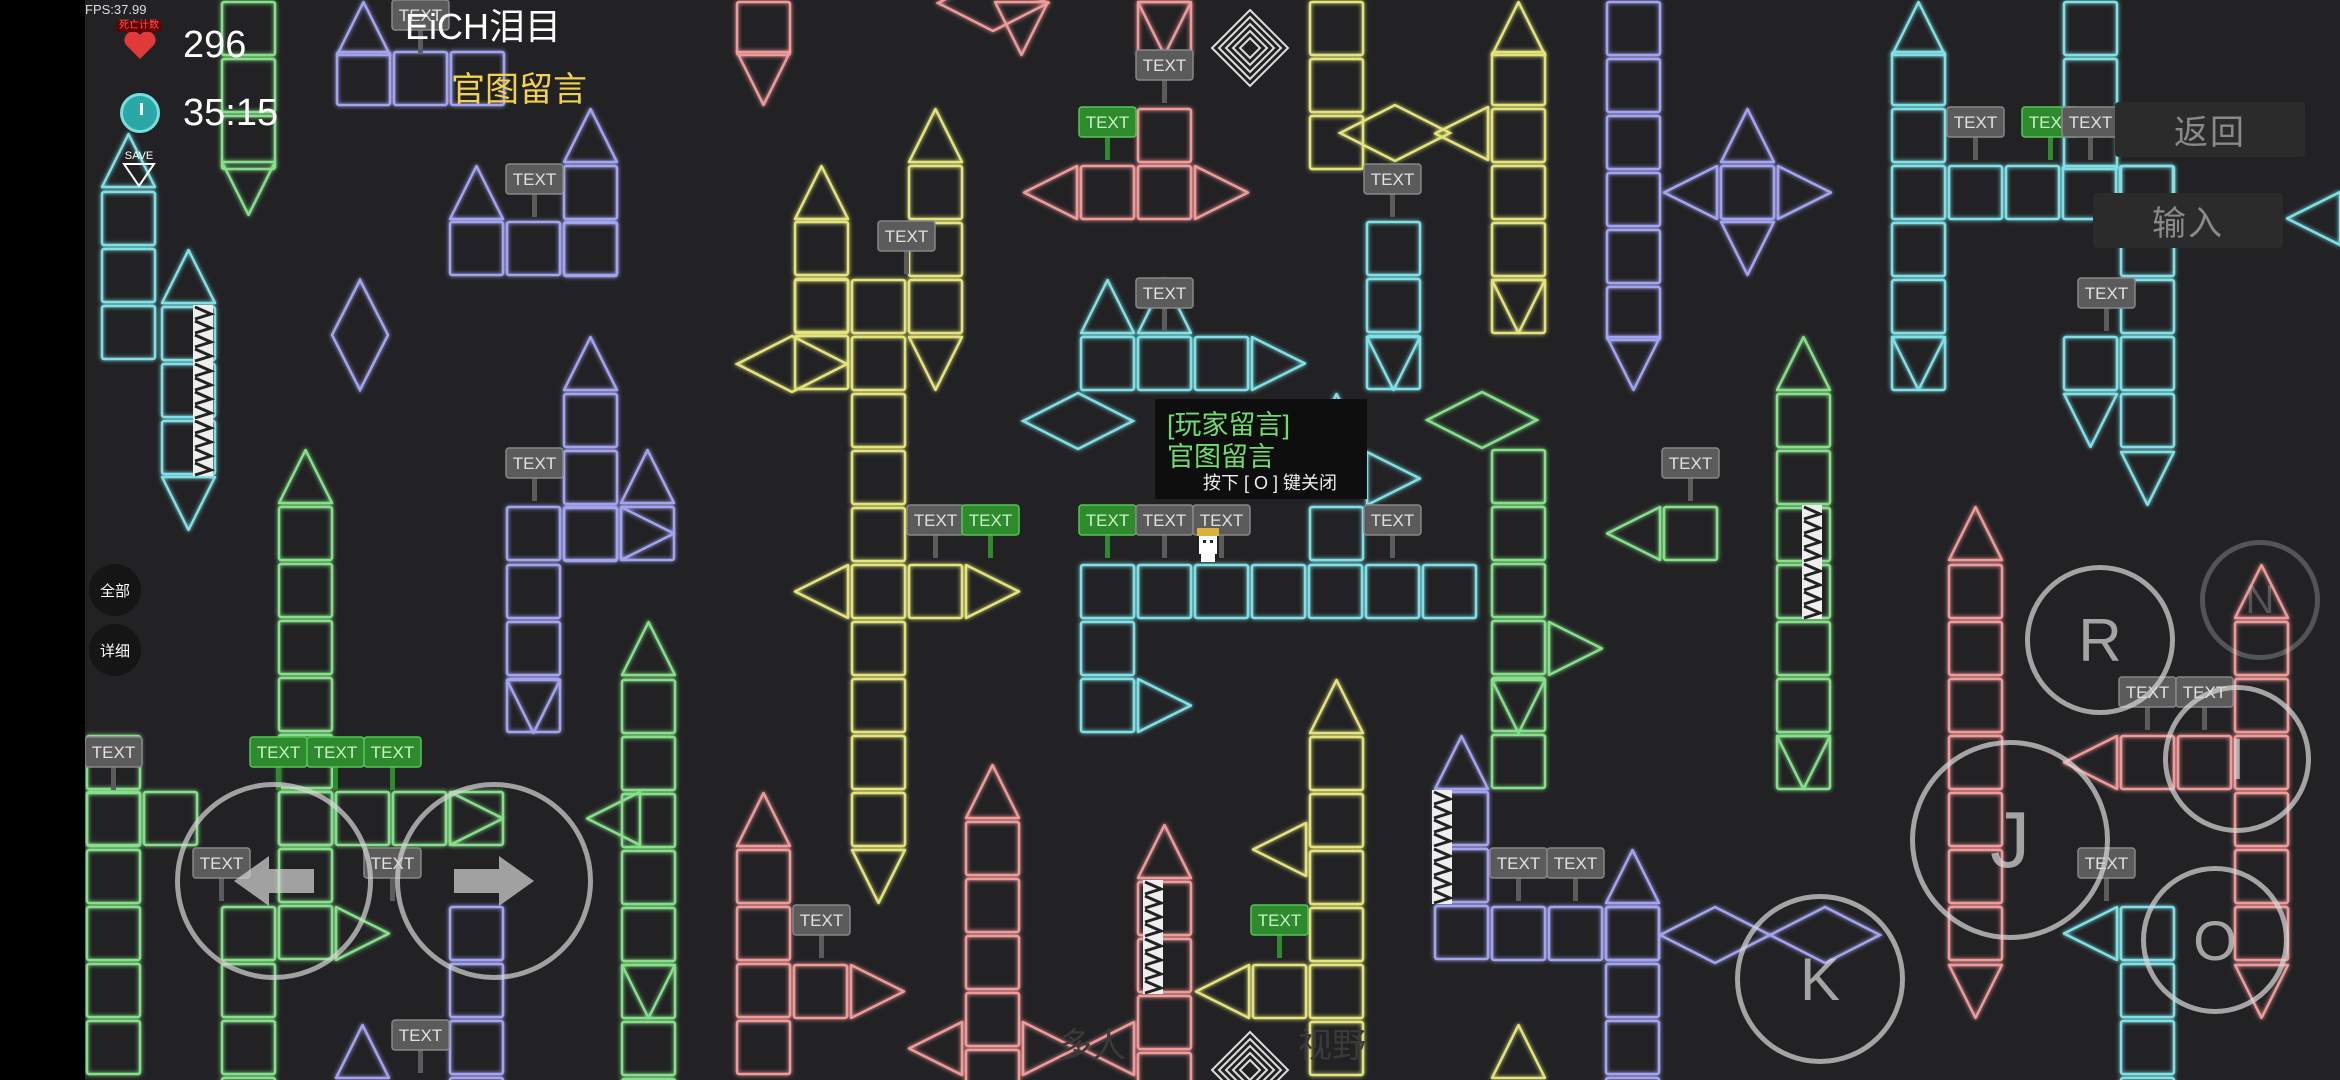 The height and width of the screenshot is (1080, 2340). What do you see at coordinates (180, 45) in the screenshot?
I see `death-counter: 死亡计数 296` at bounding box center [180, 45].